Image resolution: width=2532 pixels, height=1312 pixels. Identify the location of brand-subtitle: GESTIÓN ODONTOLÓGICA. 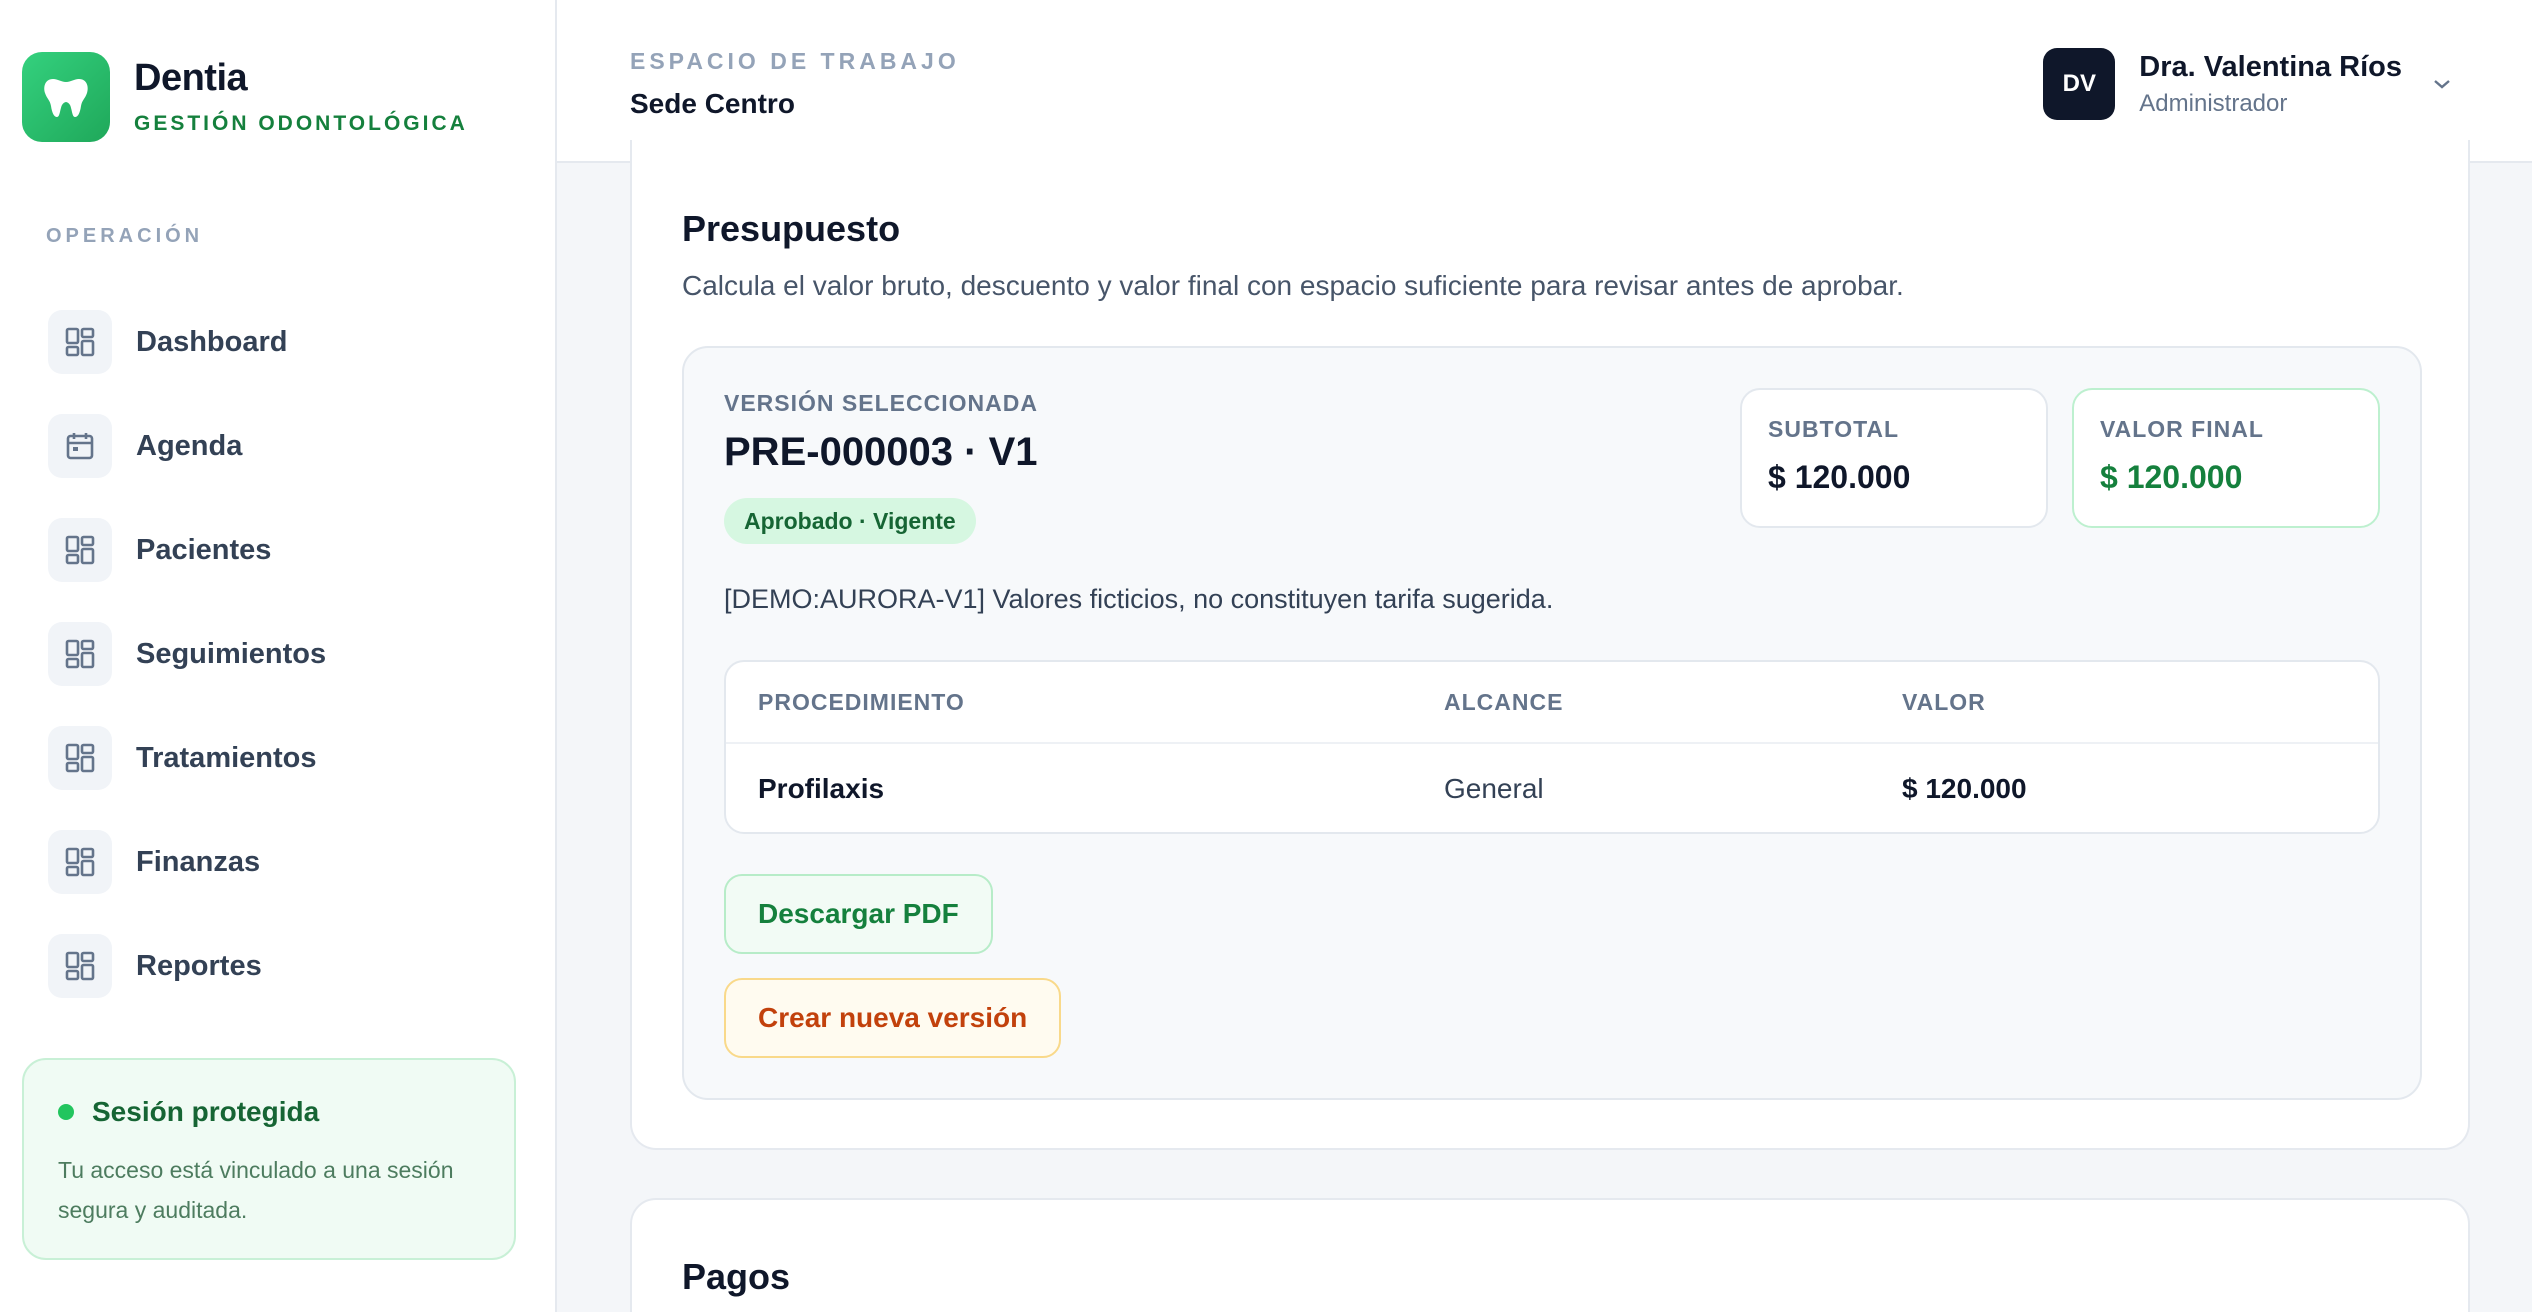
(301, 123).